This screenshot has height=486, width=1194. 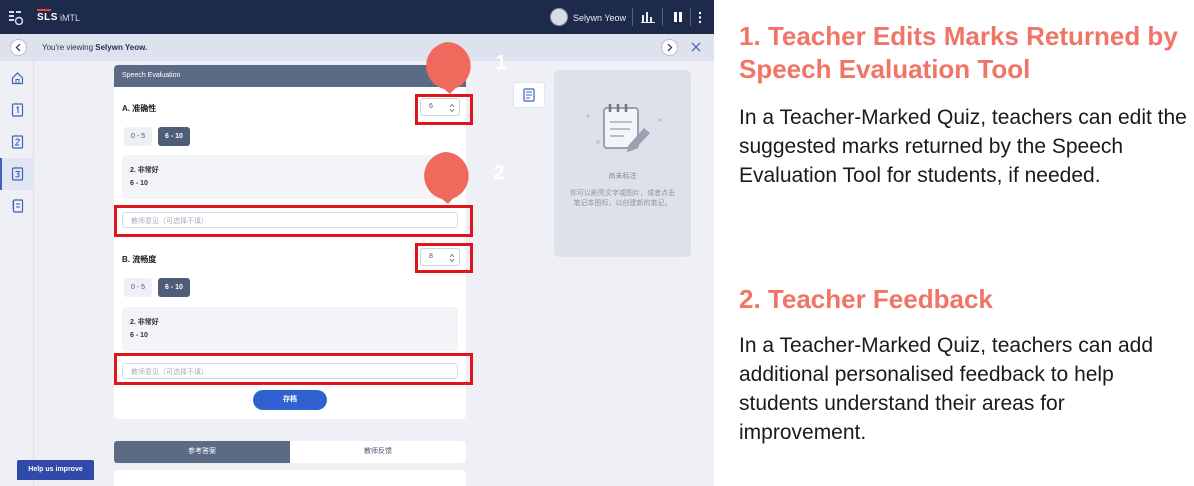 What do you see at coordinates (17, 110) in the screenshot?
I see `page-1-icon` at bounding box center [17, 110].